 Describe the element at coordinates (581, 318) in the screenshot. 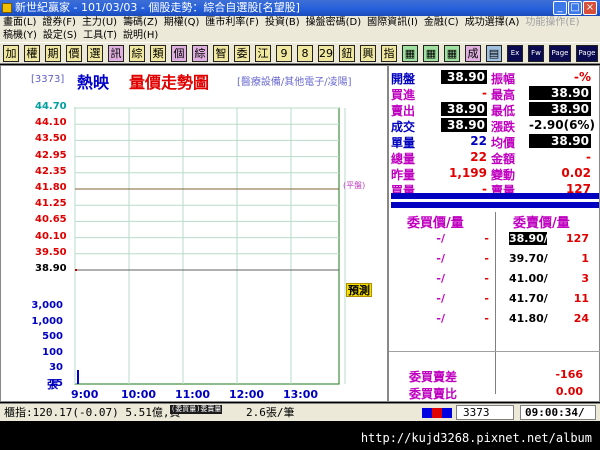

I see `ask-qty: 24` at that location.